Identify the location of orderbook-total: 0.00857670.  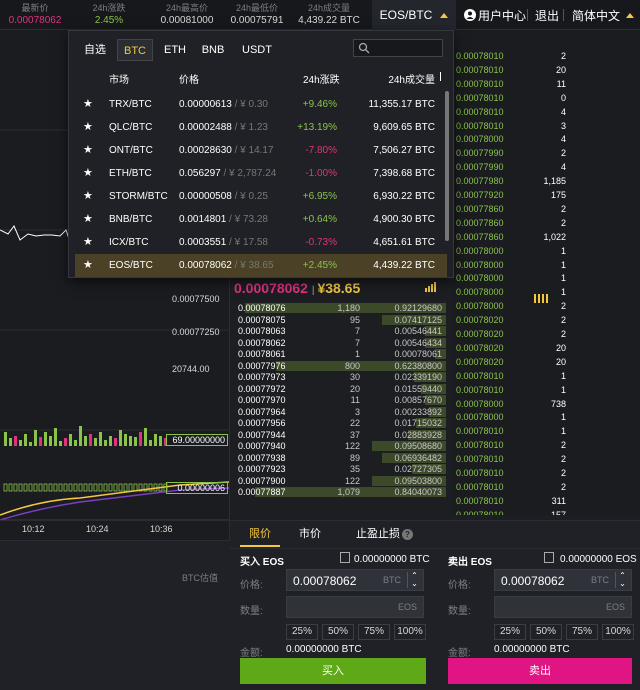
(418, 400).